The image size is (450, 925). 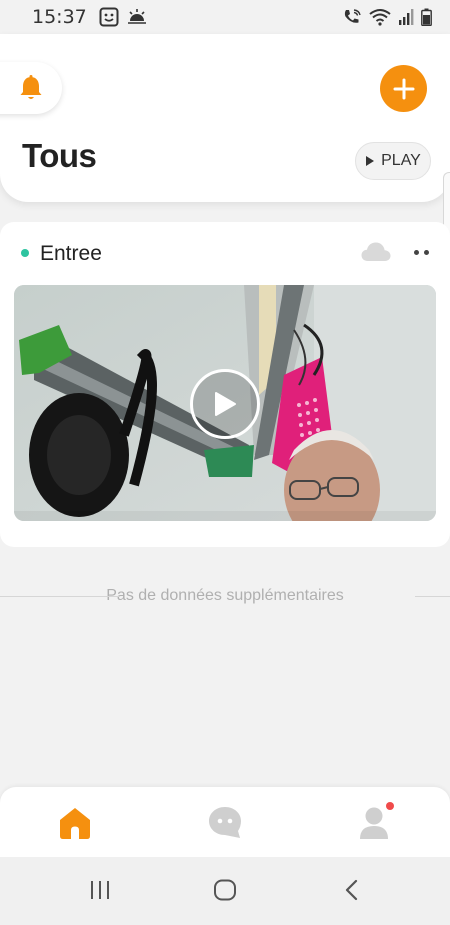 I want to click on more-options-button, so click(x=421, y=252).